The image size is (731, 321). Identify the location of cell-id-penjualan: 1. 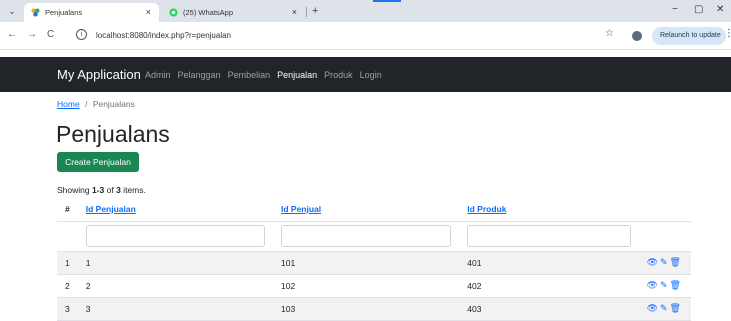
(175, 263).